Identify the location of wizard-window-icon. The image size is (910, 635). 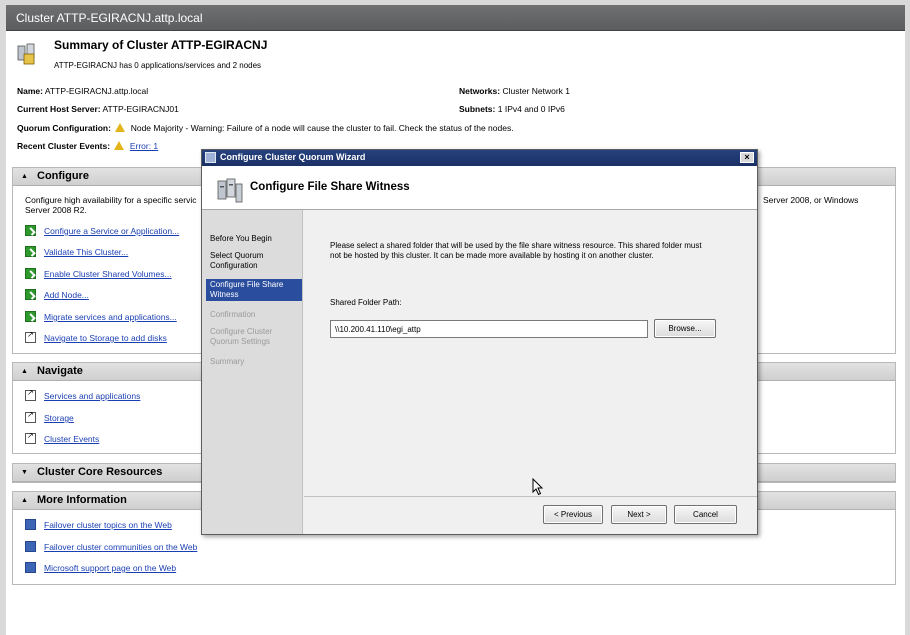
(210, 157).